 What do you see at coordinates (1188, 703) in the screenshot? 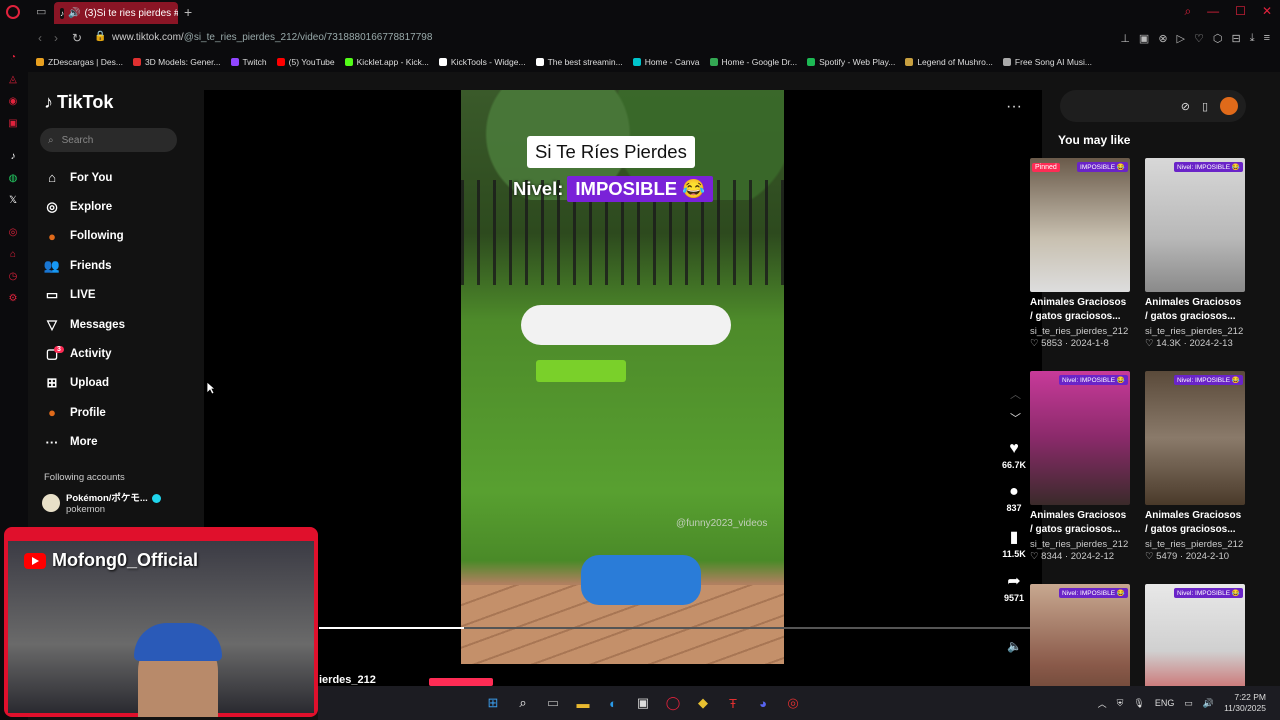
I see `network-icon: ▭` at bounding box center [1188, 703].